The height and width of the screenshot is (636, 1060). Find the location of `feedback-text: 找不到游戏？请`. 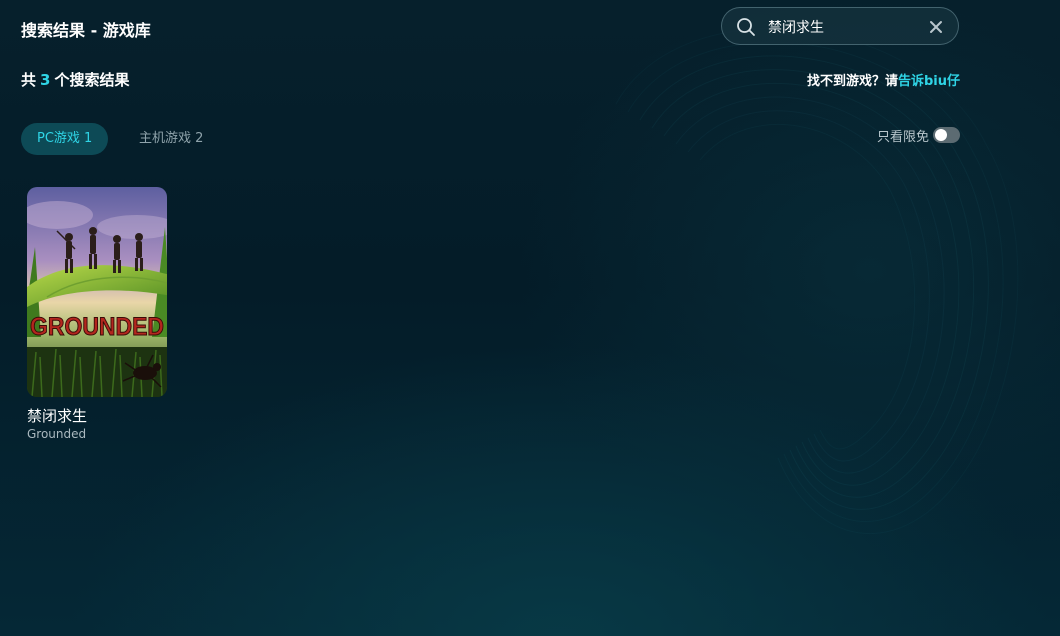

feedback-text: 找不到游戏？请 is located at coordinates (852, 81).